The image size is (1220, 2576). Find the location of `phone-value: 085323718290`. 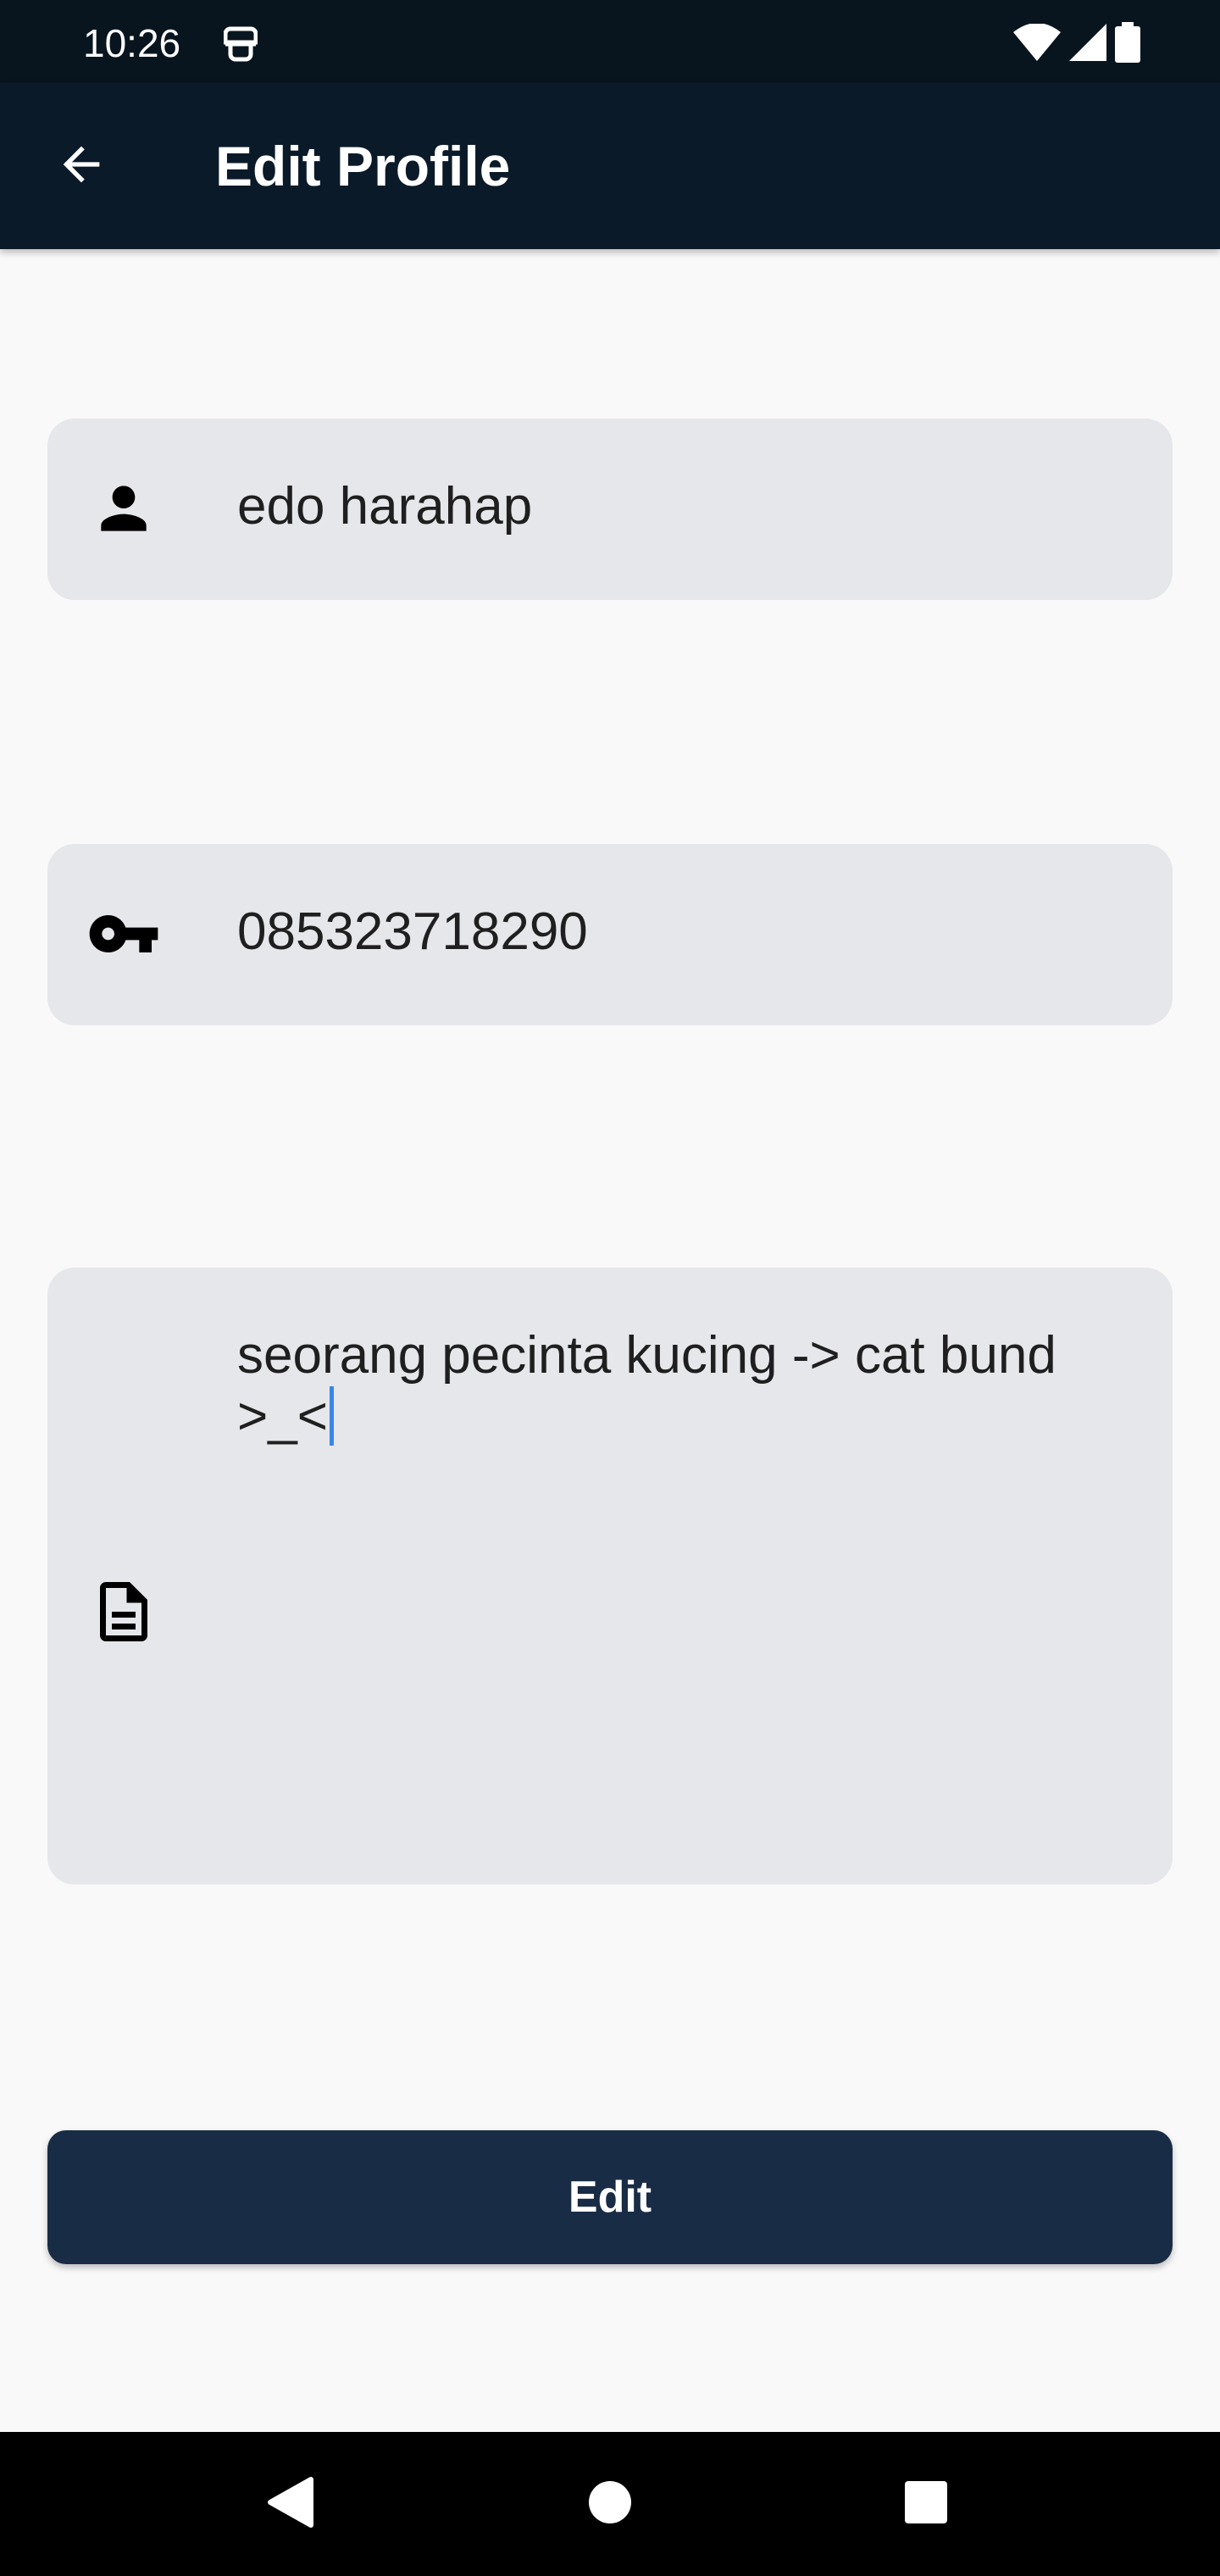

phone-value: 085323718290 is located at coordinates (412, 931).